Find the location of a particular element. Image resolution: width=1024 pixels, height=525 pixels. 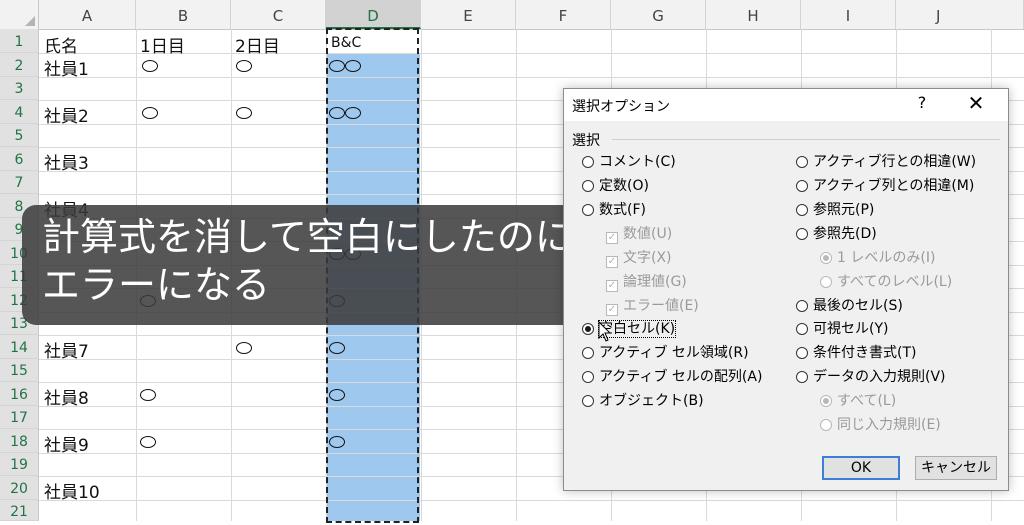

row-header-20: 20 is located at coordinates (19, 488).